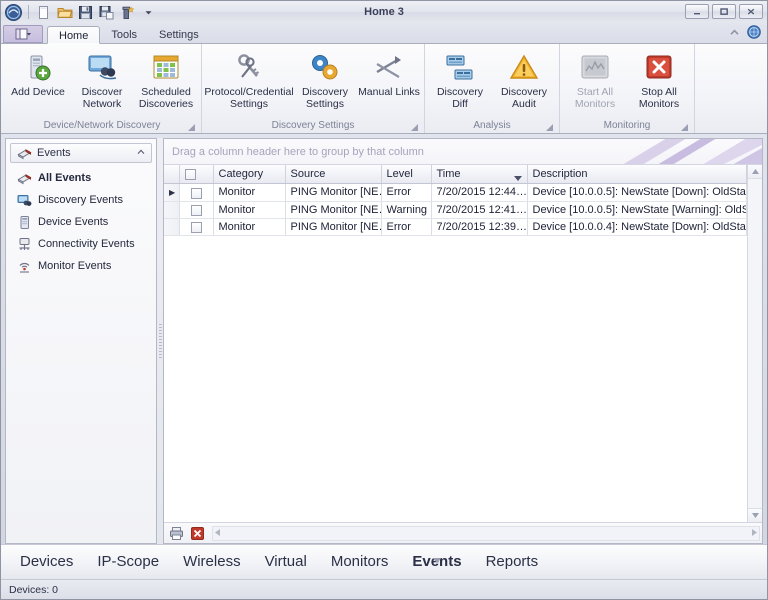  I want to click on stop-all-monitors-button: Stop All Monitors, so click(659, 79).